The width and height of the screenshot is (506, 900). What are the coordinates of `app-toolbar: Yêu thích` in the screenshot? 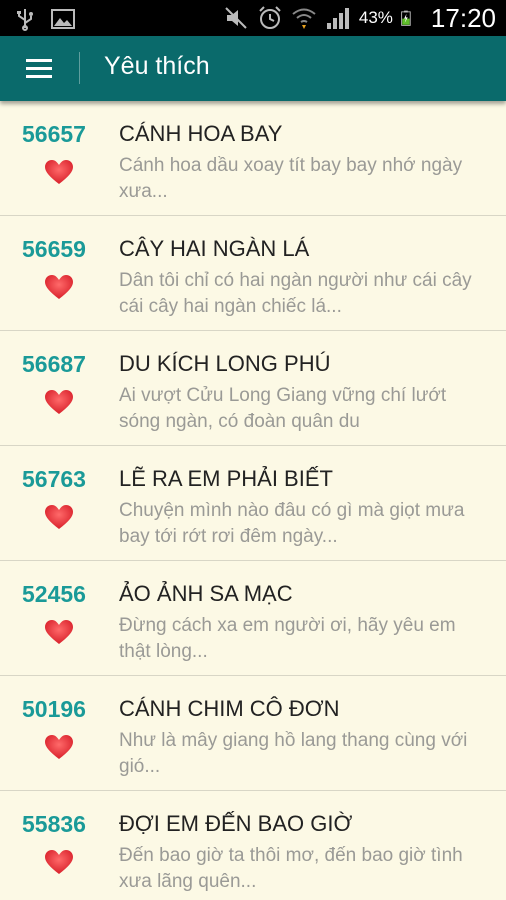 It's located at (253, 68).